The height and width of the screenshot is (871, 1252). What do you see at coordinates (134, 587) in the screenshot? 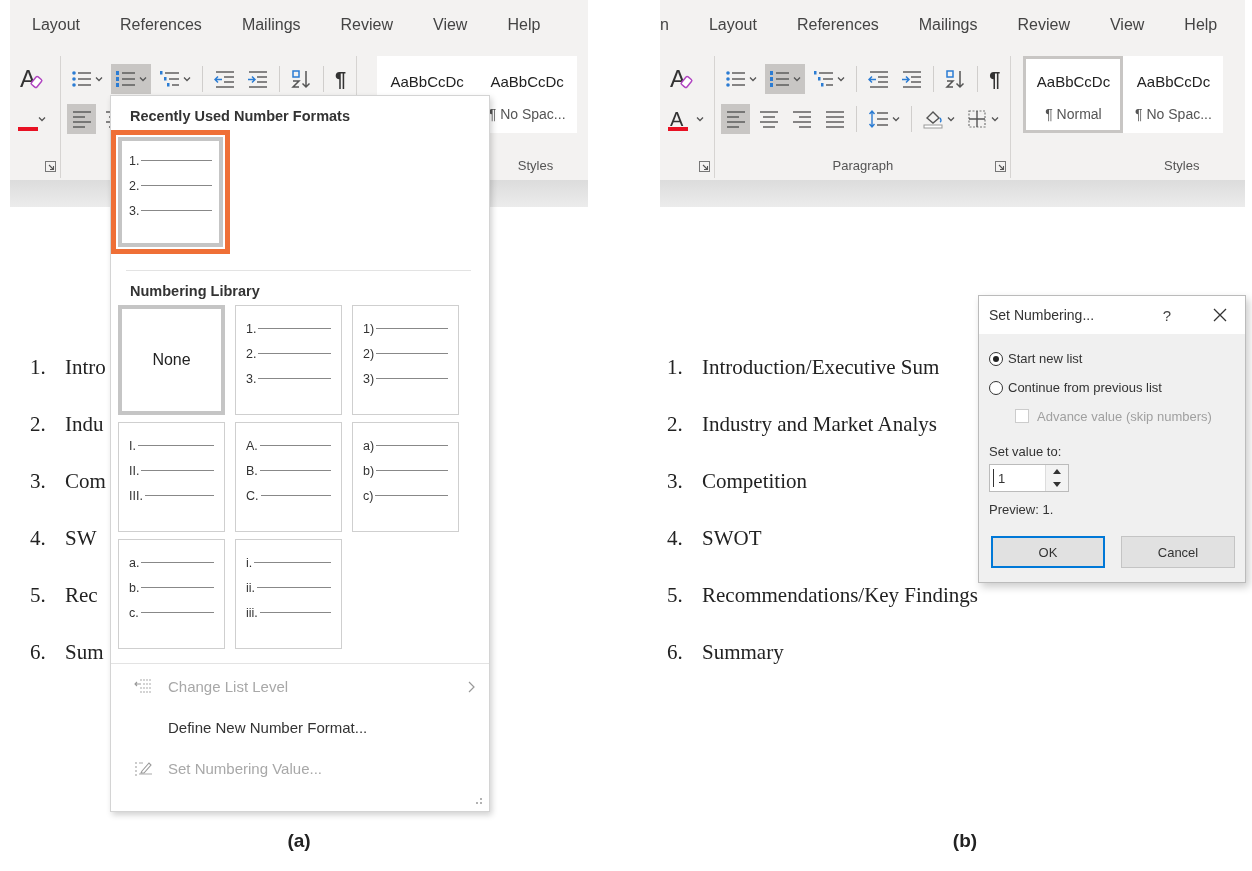
I see `list-marker: b.` at bounding box center [134, 587].